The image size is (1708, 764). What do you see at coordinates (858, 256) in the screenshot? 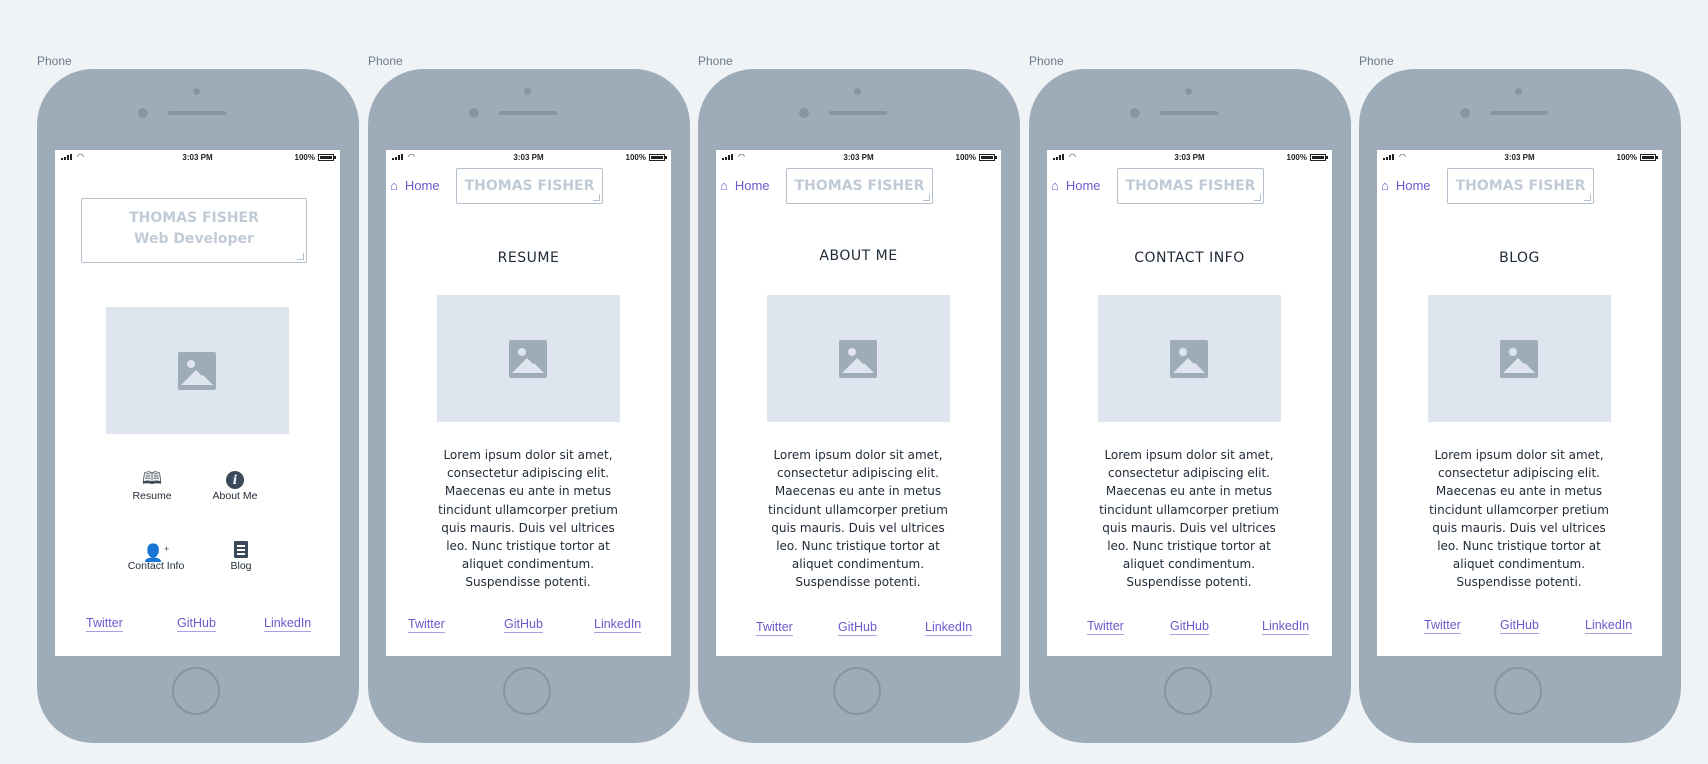
I see `page-title: ABOUT ME` at bounding box center [858, 256].